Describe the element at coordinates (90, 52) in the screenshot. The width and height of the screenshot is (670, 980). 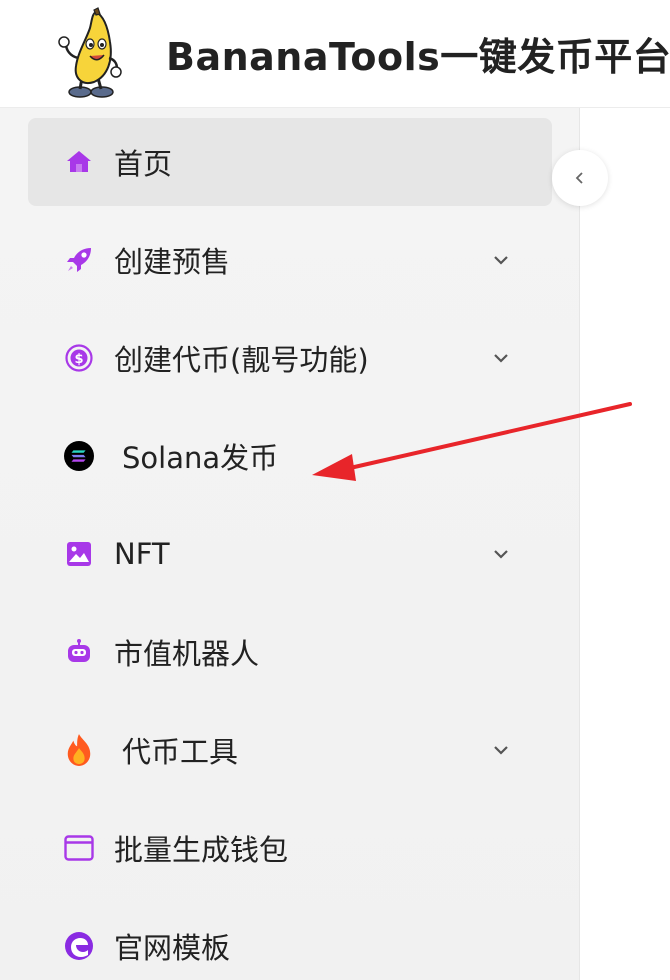
I see `banana-mascot-logo` at that location.